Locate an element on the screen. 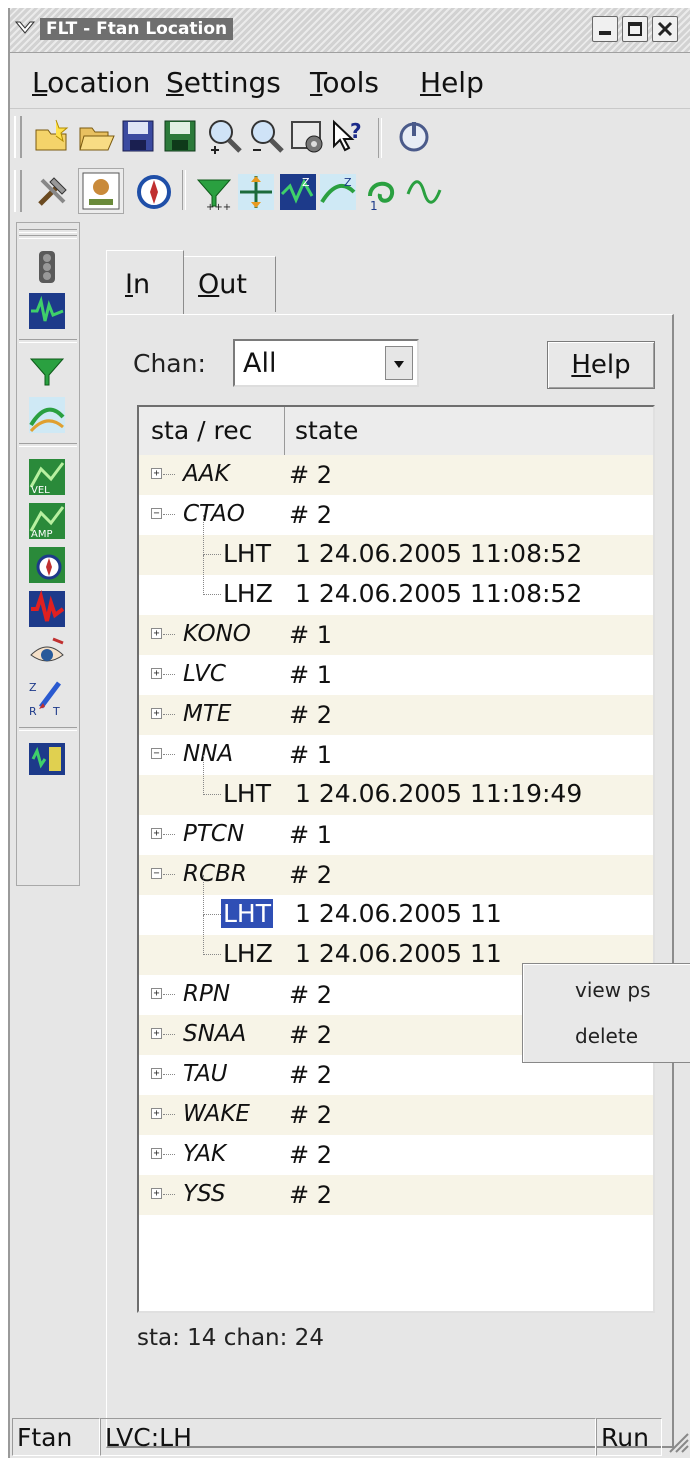 The width and height of the screenshot is (690, 1458). channel-row: LHT 1 24.06.2005 11:08:52 is located at coordinates (396, 545).